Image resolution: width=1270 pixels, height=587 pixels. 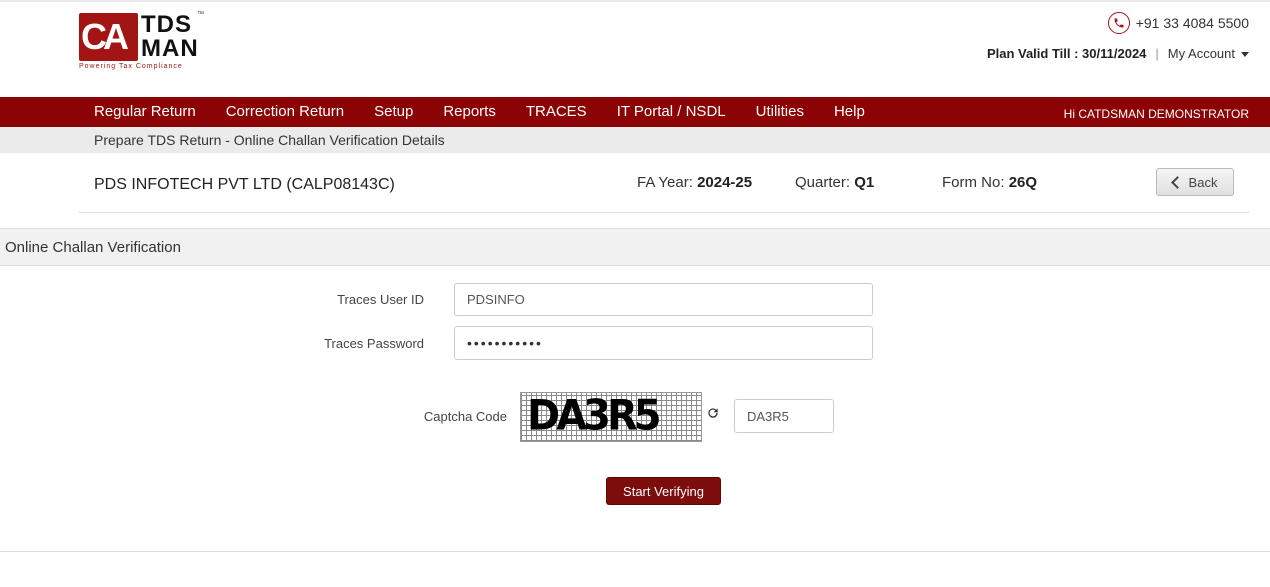 What do you see at coordinates (664, 212) in the screenshot?
I see `divider` at bounding box center [664, 212].